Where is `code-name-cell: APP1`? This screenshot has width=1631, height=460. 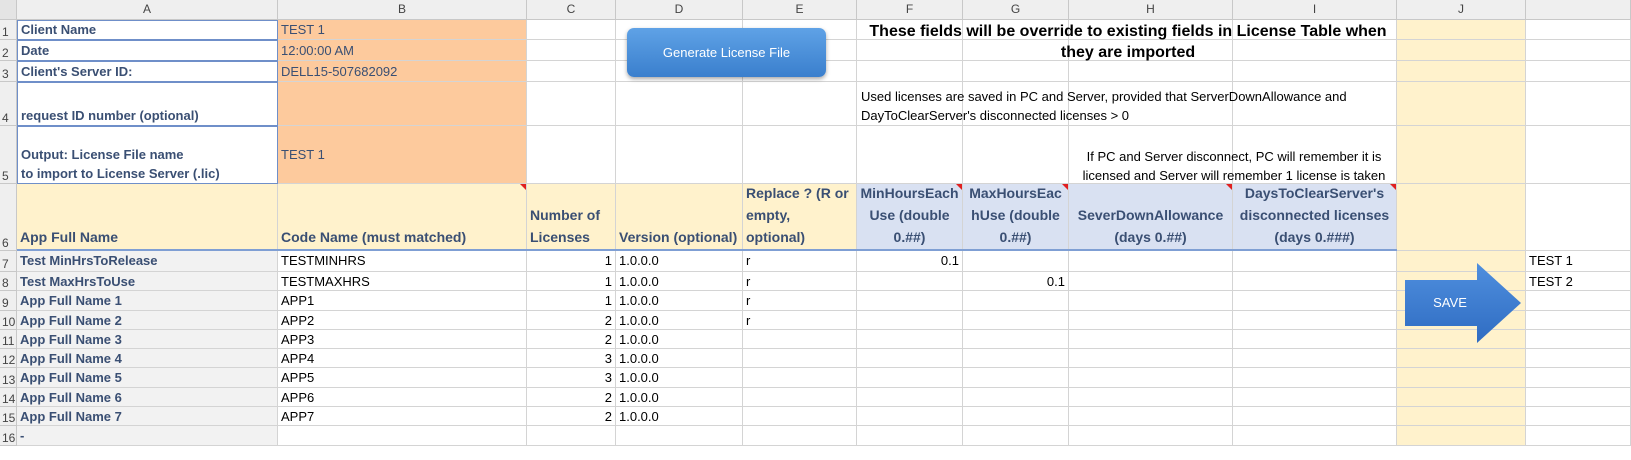 code-name-cell: APP1 is located at coordinates (402, 301).